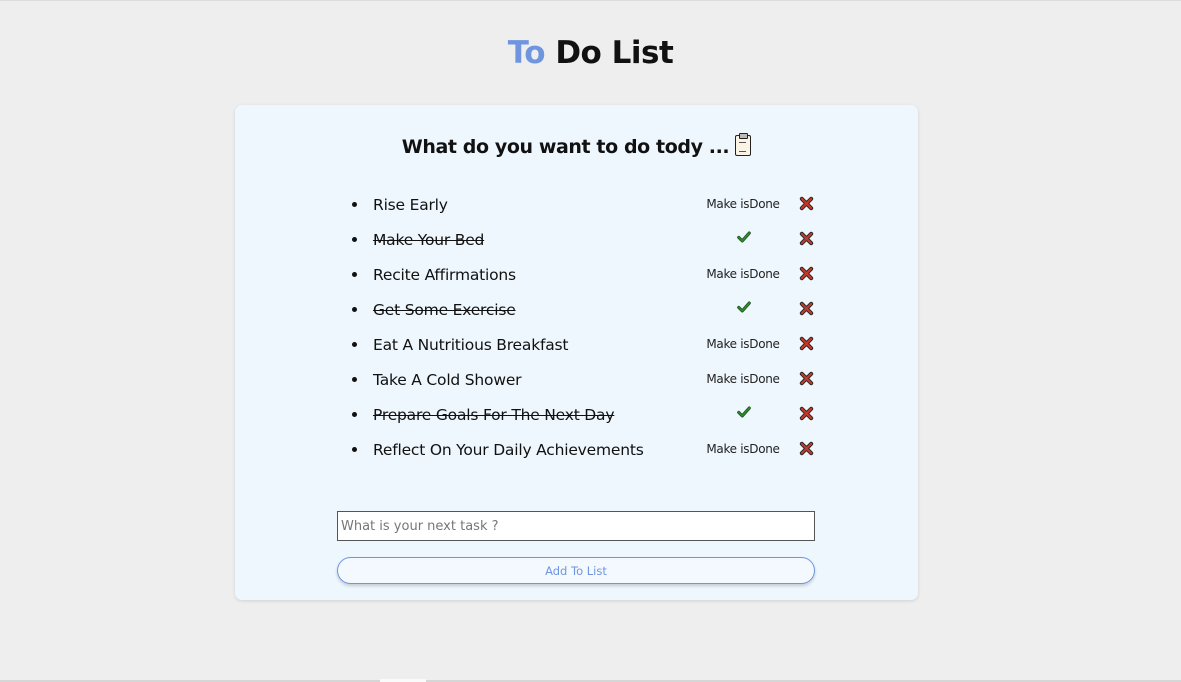  I want to click on task-text: Take A Cold Shower, so click(447, 380).